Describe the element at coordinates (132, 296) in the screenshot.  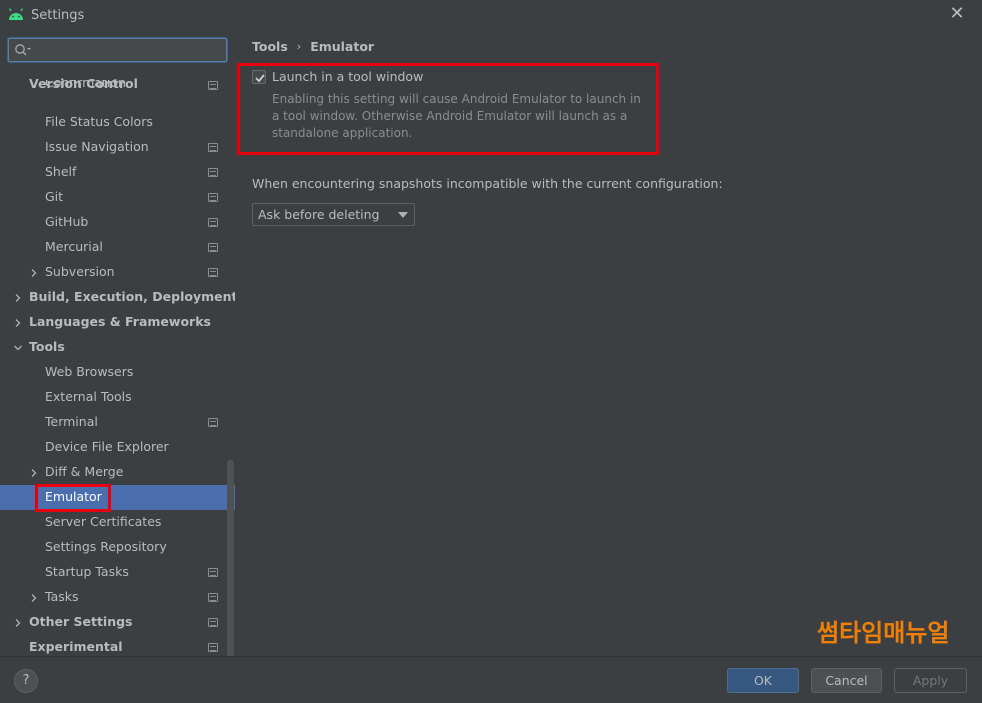
I see `tree-item-label: Build, Execution, Deployment` at that location.